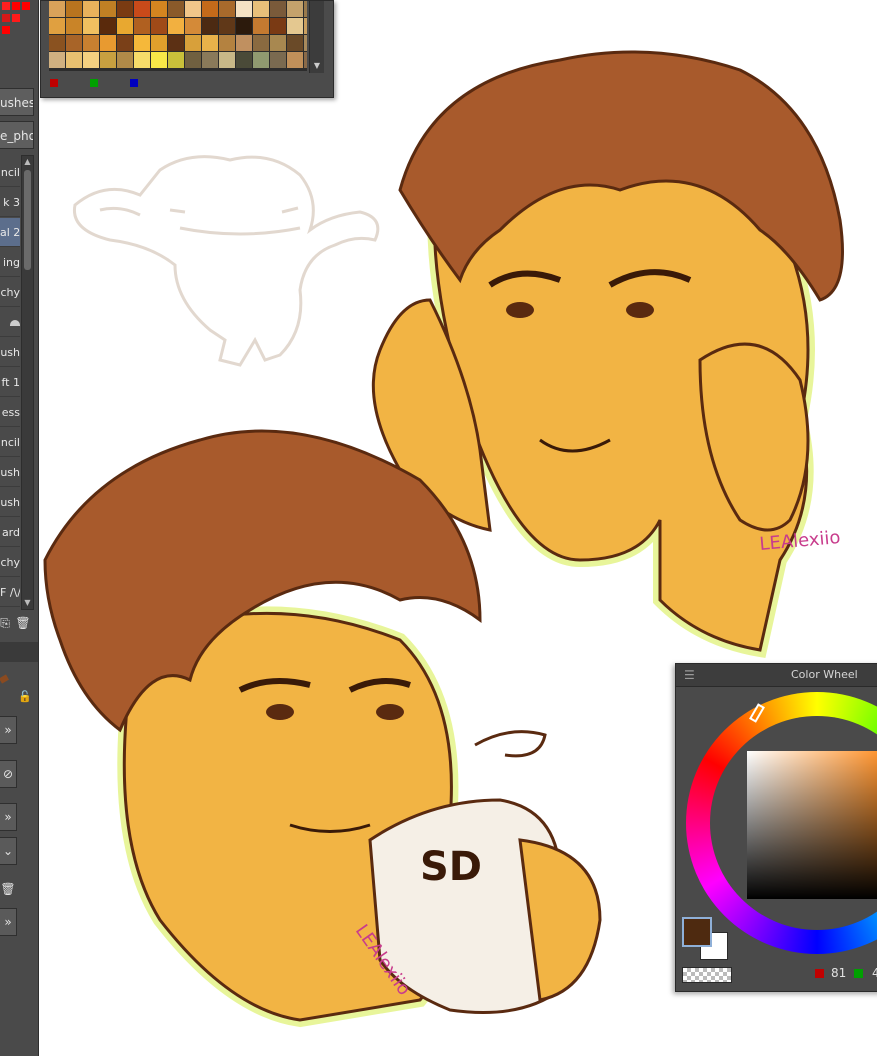  What do you see at coordinates (4, 679) in the screenshot?
I see `brush-tool-icon` at bounding box center [4, 679].